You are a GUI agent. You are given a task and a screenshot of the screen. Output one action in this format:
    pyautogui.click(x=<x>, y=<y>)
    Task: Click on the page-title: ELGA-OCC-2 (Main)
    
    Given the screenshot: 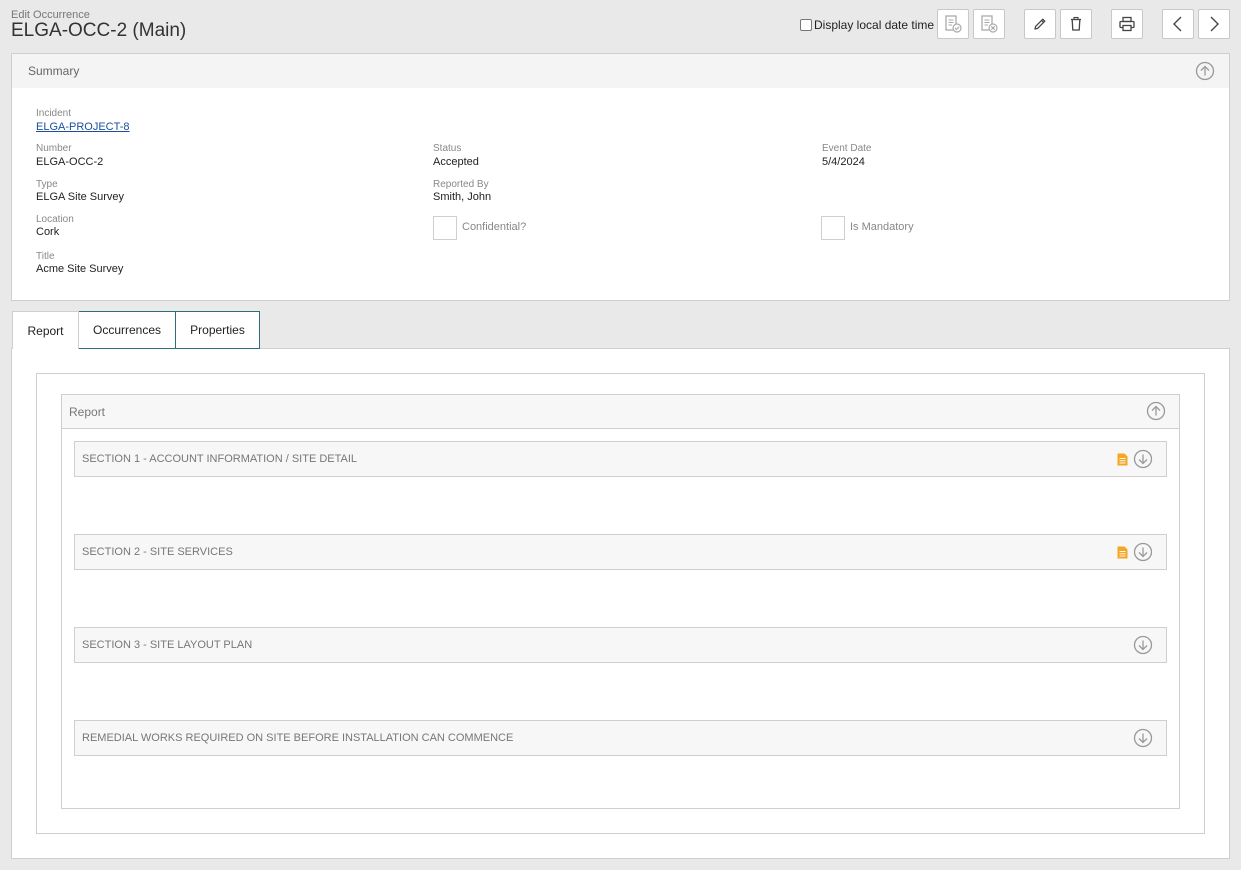 What is the action you would take?
    pyautogui.click(x=99, y=30)
    